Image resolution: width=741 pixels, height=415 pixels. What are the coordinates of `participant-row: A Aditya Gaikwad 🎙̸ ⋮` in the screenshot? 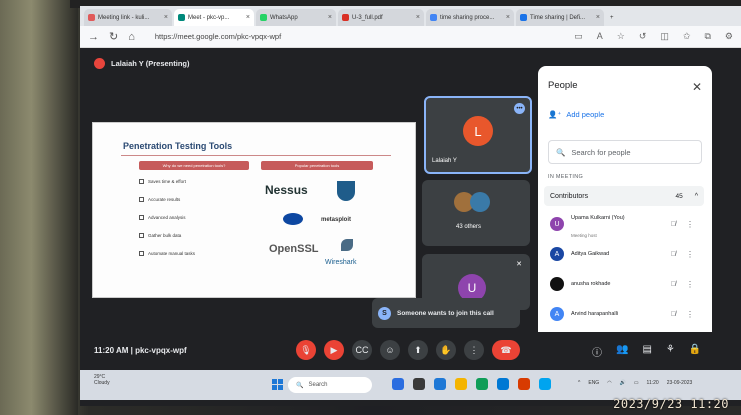 It's located at (624, 254).